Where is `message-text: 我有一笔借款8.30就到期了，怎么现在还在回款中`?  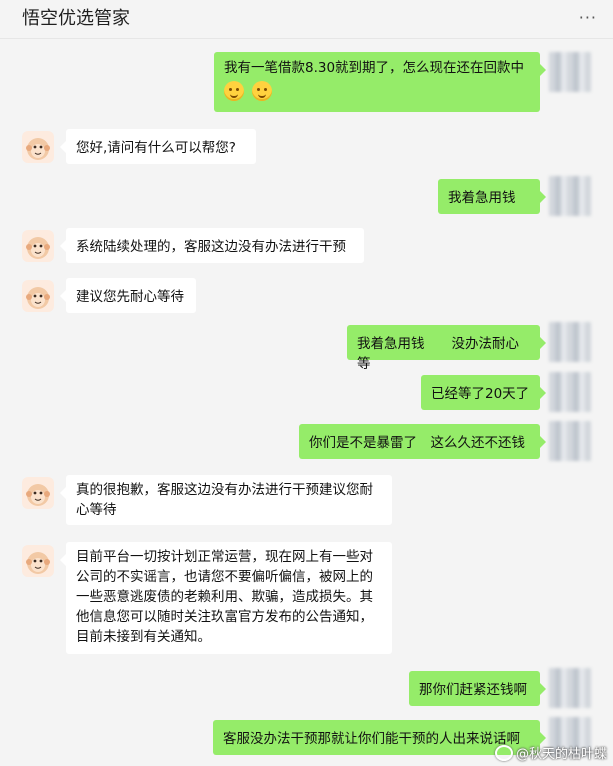
message-text: 我有一笔借款8.30就到期了，怎么现在还在回款中 is located at coordinates (374, 68).